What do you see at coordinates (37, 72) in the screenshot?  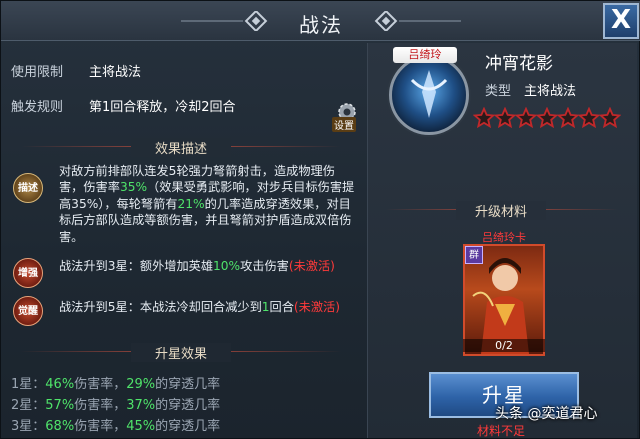 I see `usage-limit-label: 使用限制` at bounding box center [37, 72].